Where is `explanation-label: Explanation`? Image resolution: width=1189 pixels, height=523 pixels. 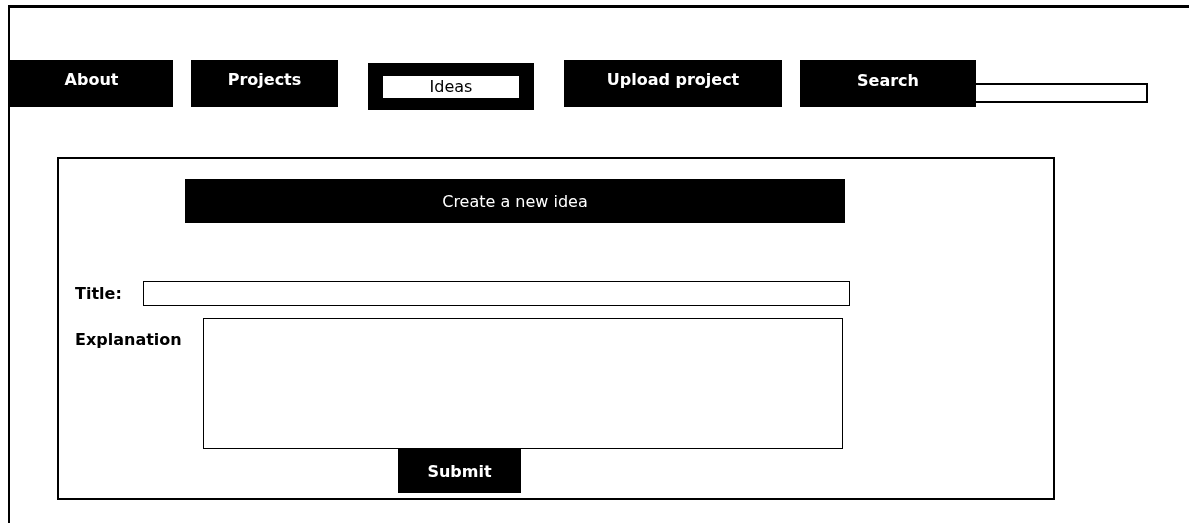 explanation-label: Explanation is located at coordinates (129, 339).